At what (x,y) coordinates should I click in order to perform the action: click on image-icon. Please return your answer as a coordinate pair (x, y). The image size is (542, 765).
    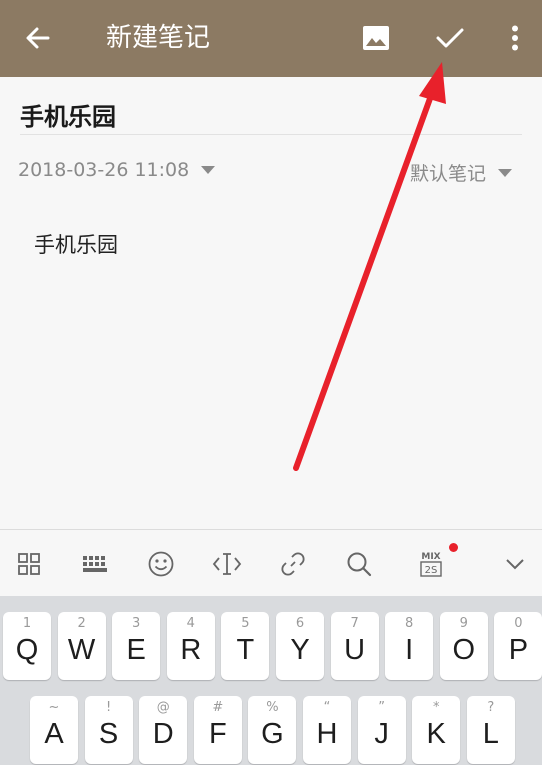
    Looking at the image, I should click on (376, 38).